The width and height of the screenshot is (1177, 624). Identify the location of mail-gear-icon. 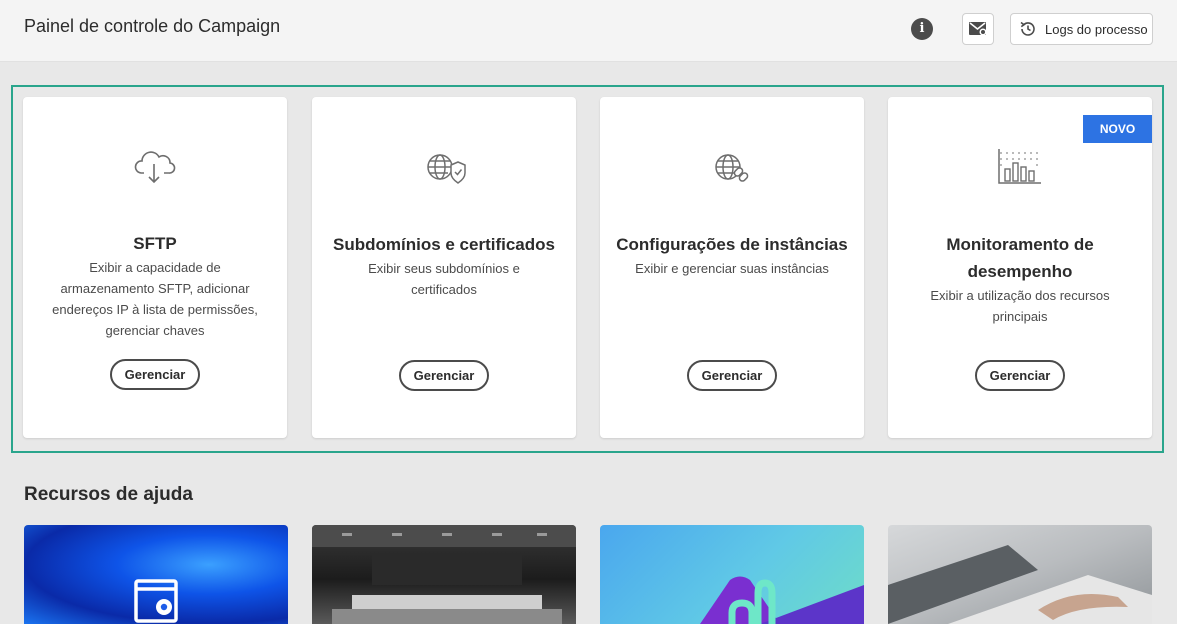
(978, 29).